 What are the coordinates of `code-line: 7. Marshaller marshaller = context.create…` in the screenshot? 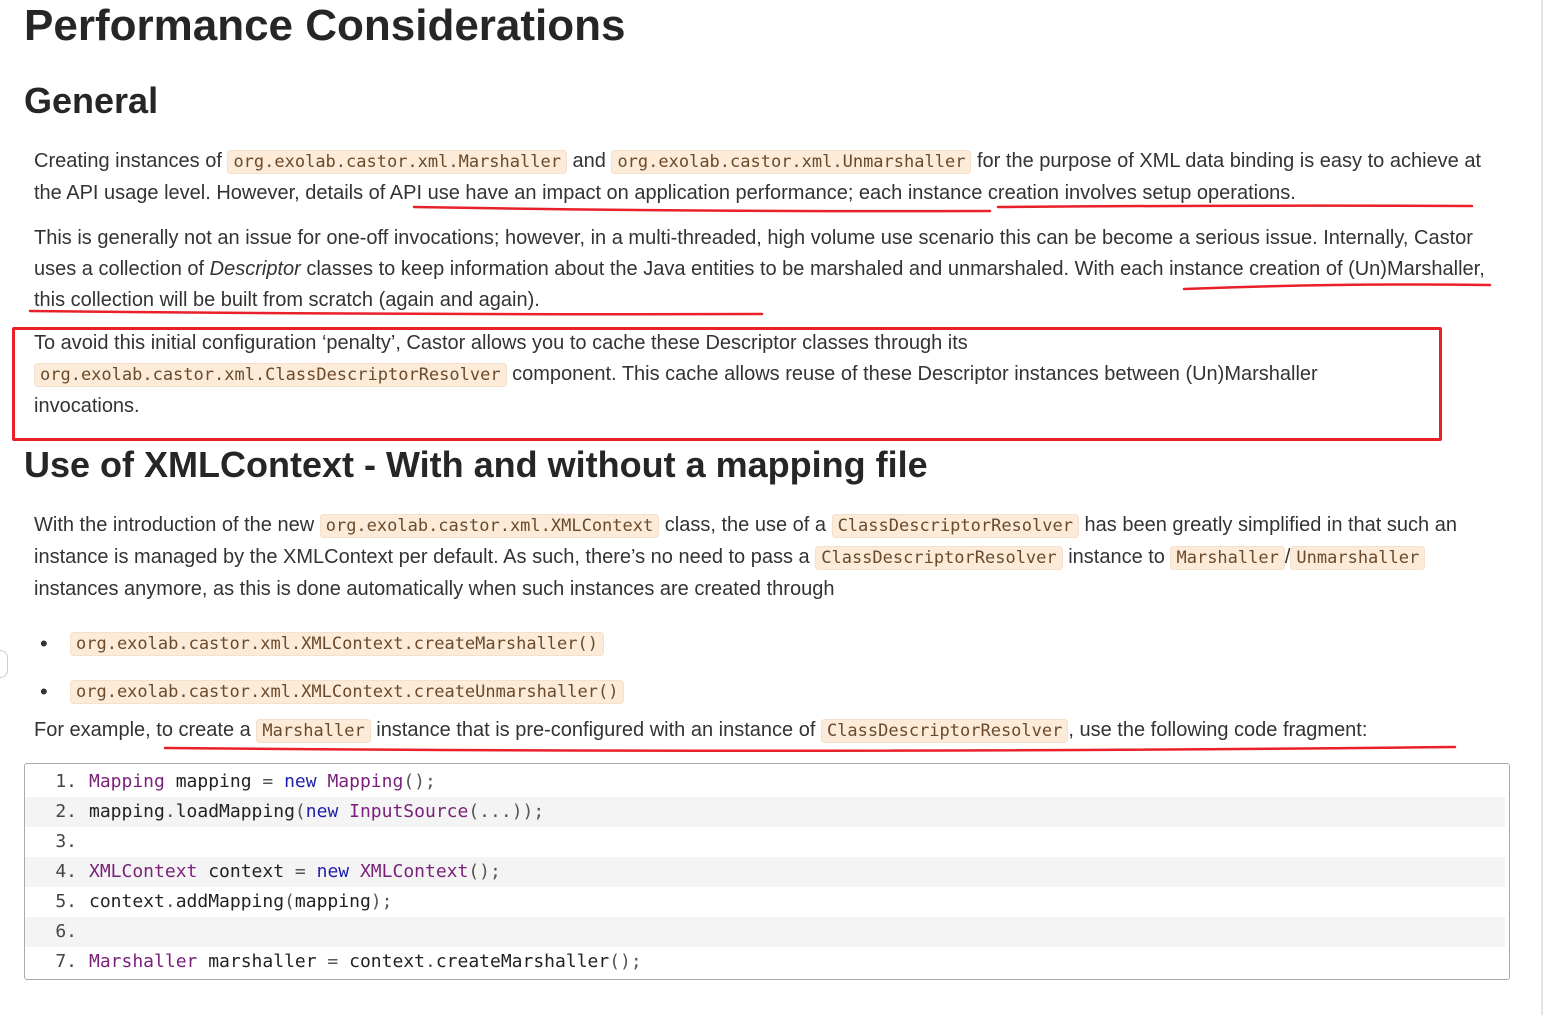 It's located at (765, 962).